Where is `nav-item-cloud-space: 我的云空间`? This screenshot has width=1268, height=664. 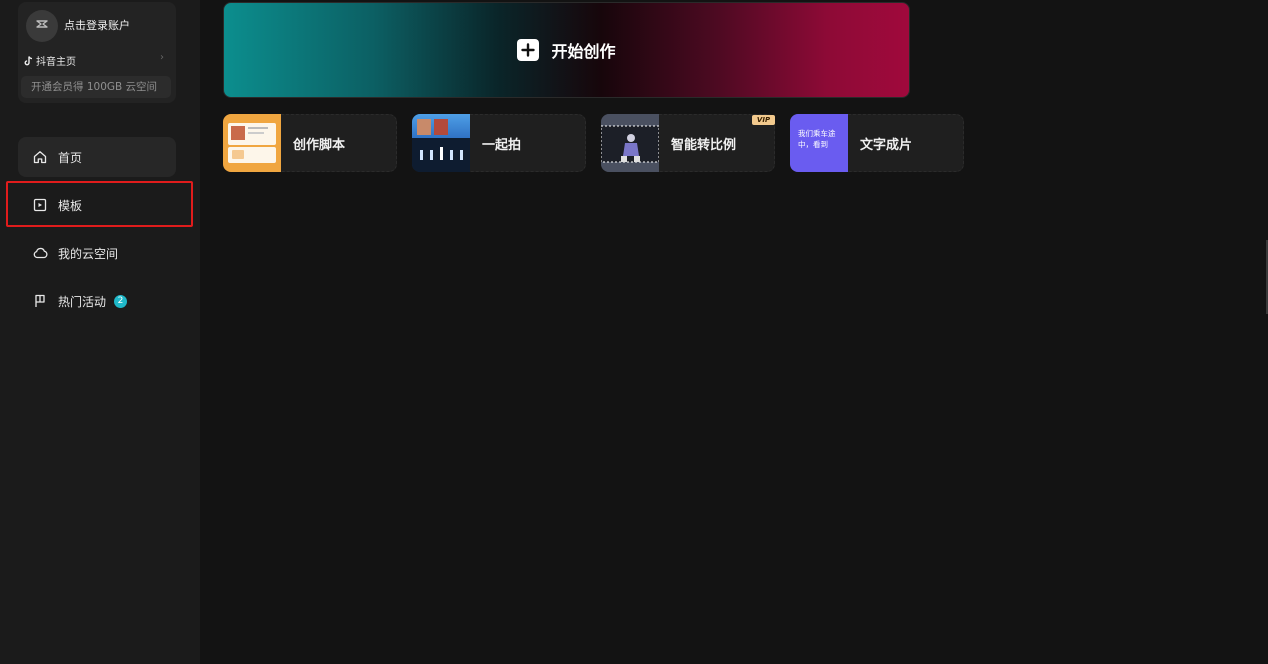 nav-item-cloud-space: 我的云空间 is located at coordinates (97, 253).